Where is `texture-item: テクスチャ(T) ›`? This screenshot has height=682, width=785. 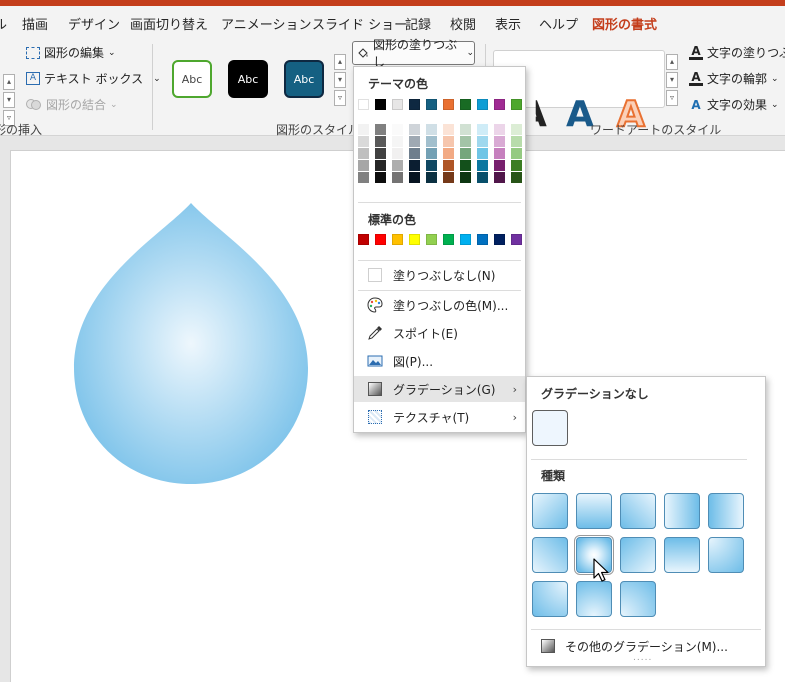
texture-item: テクスチャ(T) › is located at coordinates (439, 417).